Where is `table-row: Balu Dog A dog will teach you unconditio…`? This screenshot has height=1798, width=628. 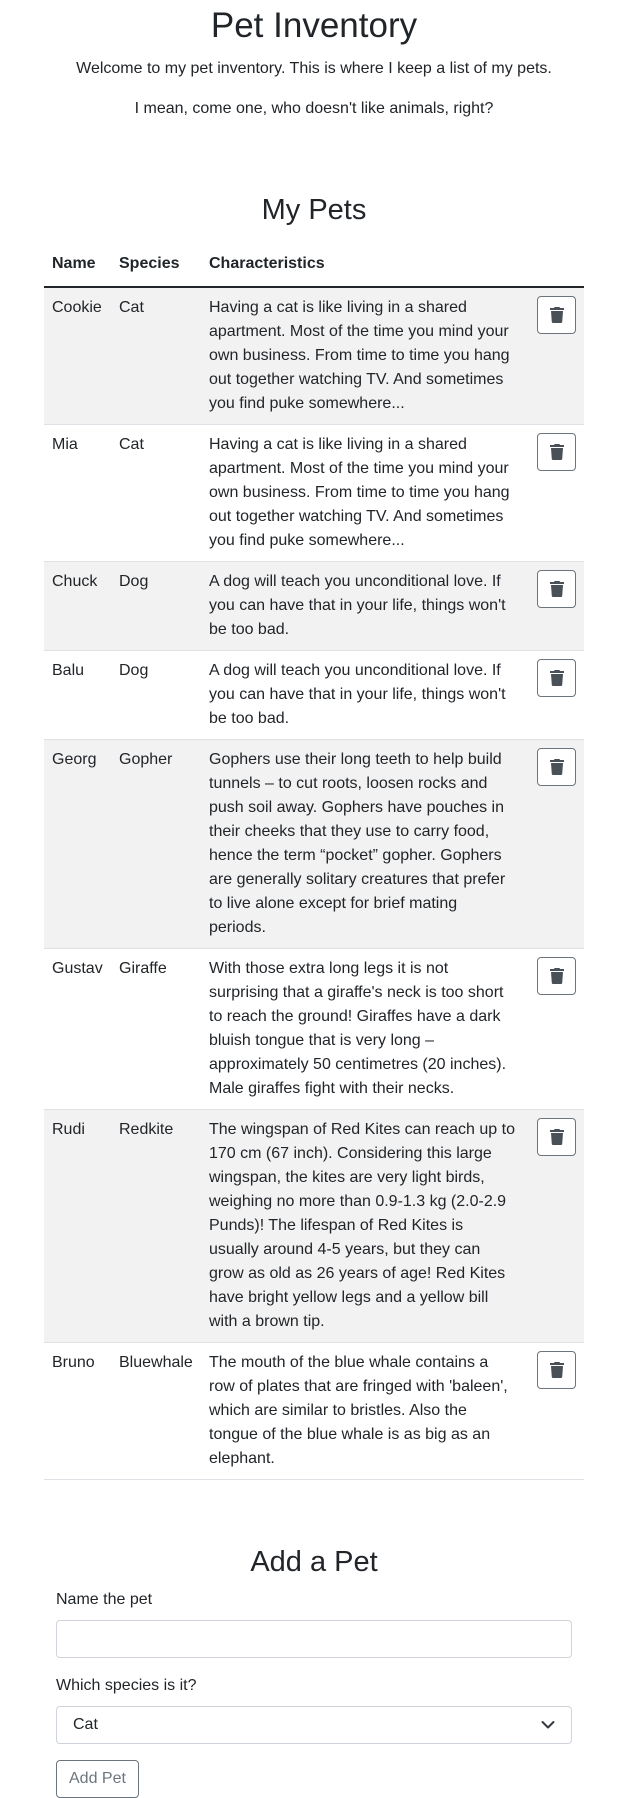 table-row: Balu Dog A dog will teach you unconditio… is located at coordinates (314, 695).